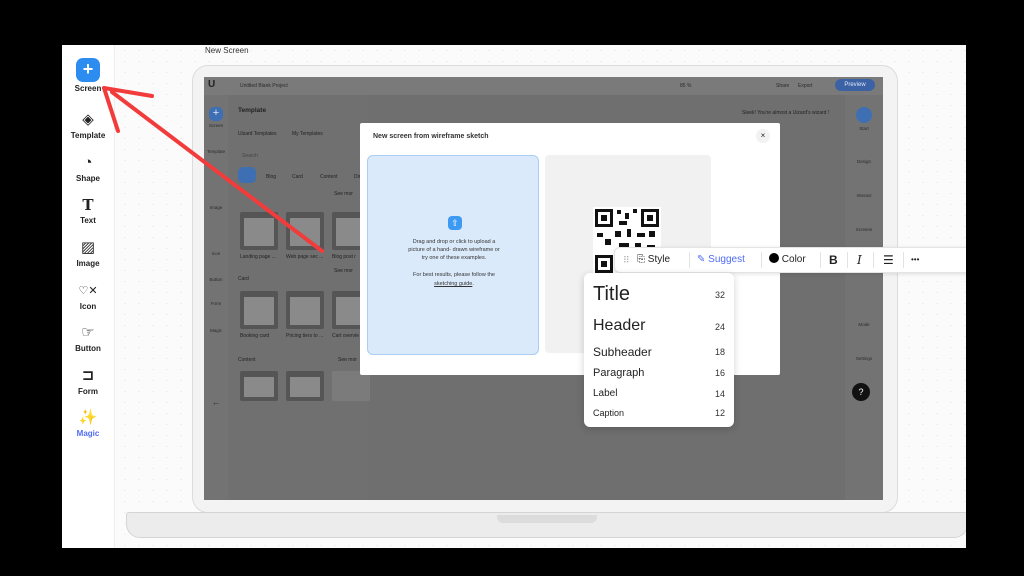 The width and height of the screenshot is (1024, 576). I want to click on toolbar-button: ☞ Button, so click(88, 338).